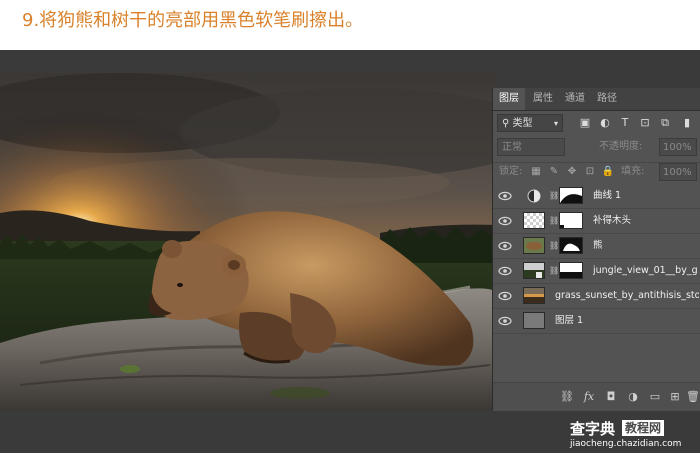 The image size is (700, 453). I want to click on layer-name: grass_sunset_by_antithisis_stock, so click(627, 295).